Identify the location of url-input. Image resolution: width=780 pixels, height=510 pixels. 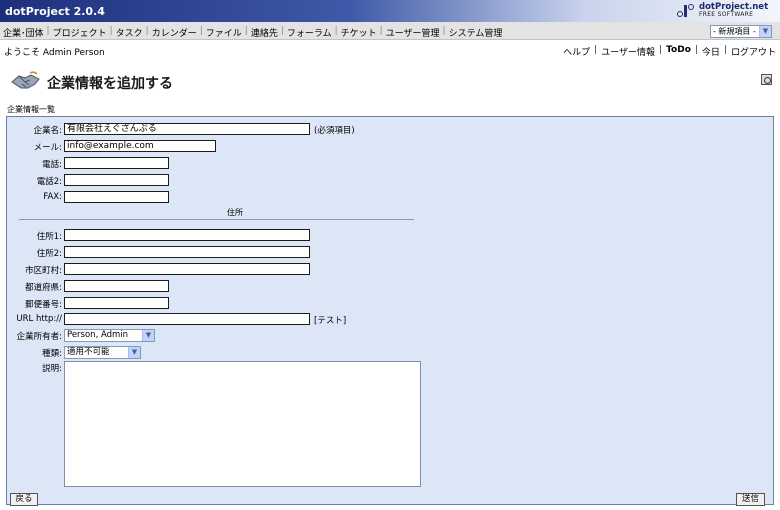
(187, 319).